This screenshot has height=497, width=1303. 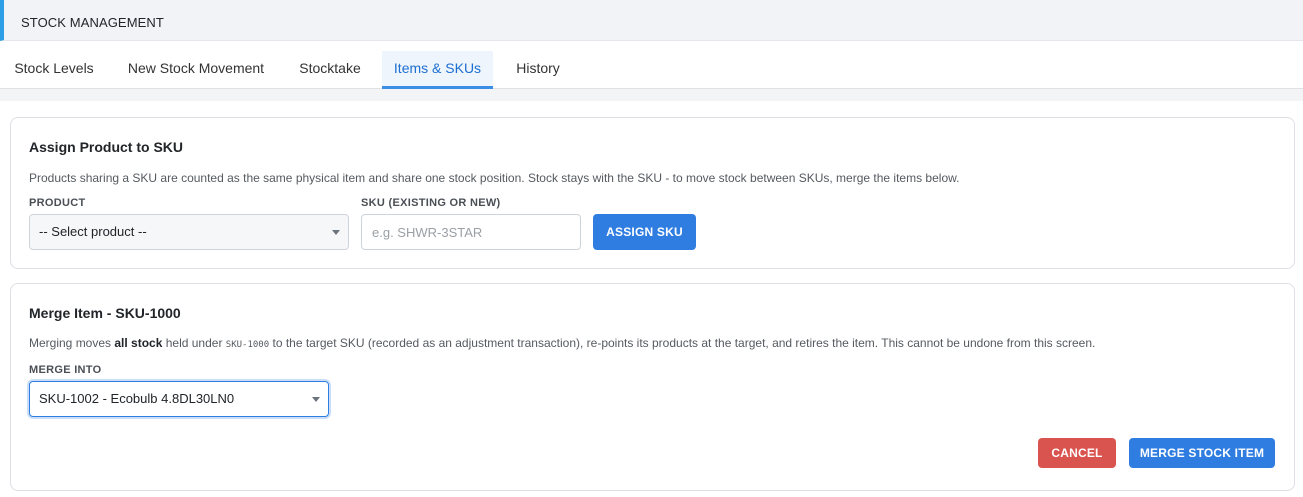 I want to click on merge-desc-emphasis: all stock, so click(x=138, y=343).